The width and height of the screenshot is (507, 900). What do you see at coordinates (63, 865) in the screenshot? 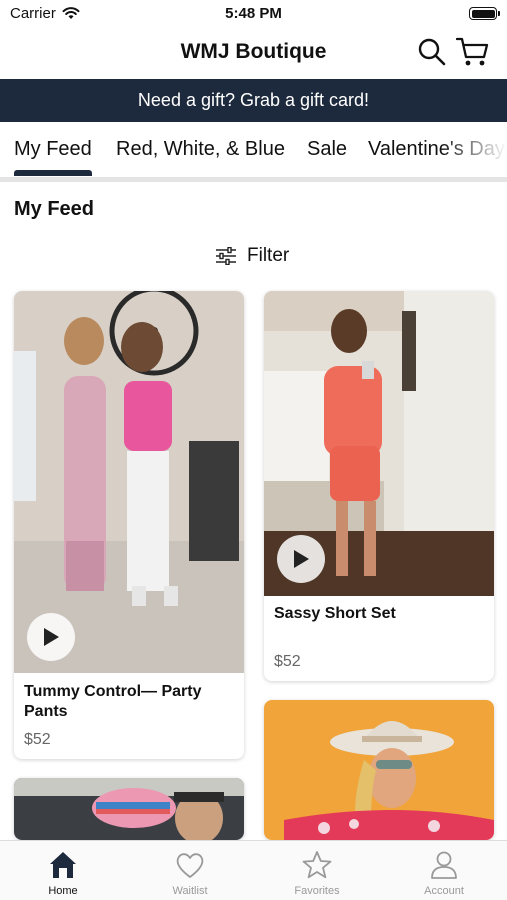
I see `home-icon` at bounding box center [63, 865].